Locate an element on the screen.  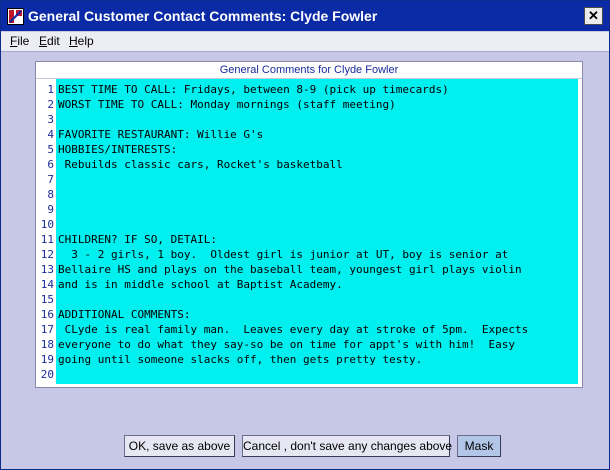
text-line: ADDITIONAL COMMENTS: is located at coordinates (124, 314).